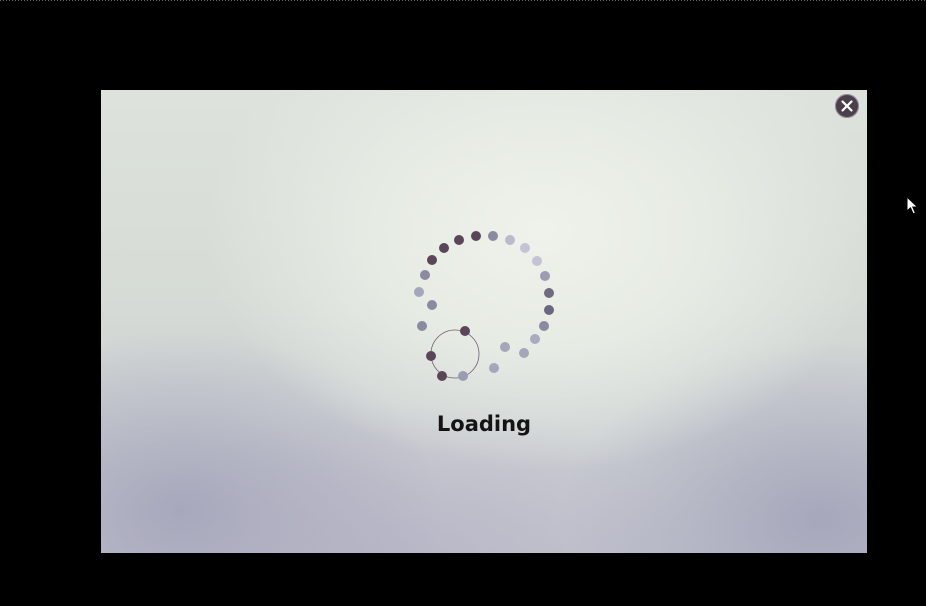 Image resolution: width=926 pixels, height=606 pixels. I want to click on spinner-dots, so click(484, 306).